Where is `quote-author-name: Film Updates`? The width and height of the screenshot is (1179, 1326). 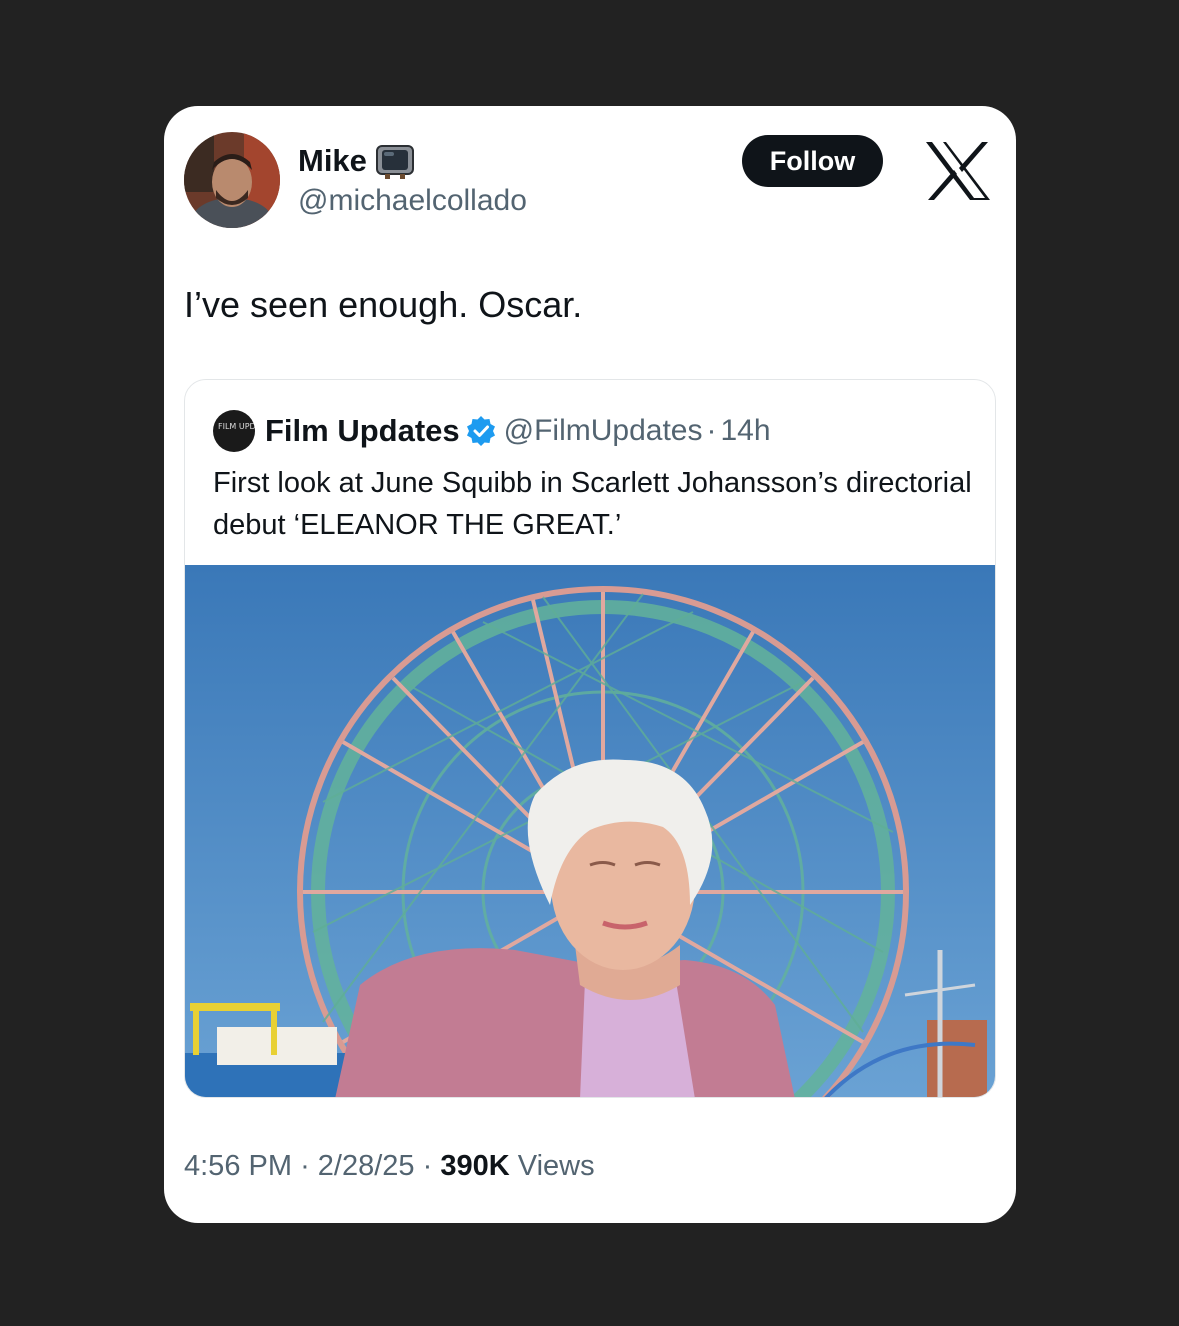
quote-author-name: Film Updates is located at coordinates (362, 431).